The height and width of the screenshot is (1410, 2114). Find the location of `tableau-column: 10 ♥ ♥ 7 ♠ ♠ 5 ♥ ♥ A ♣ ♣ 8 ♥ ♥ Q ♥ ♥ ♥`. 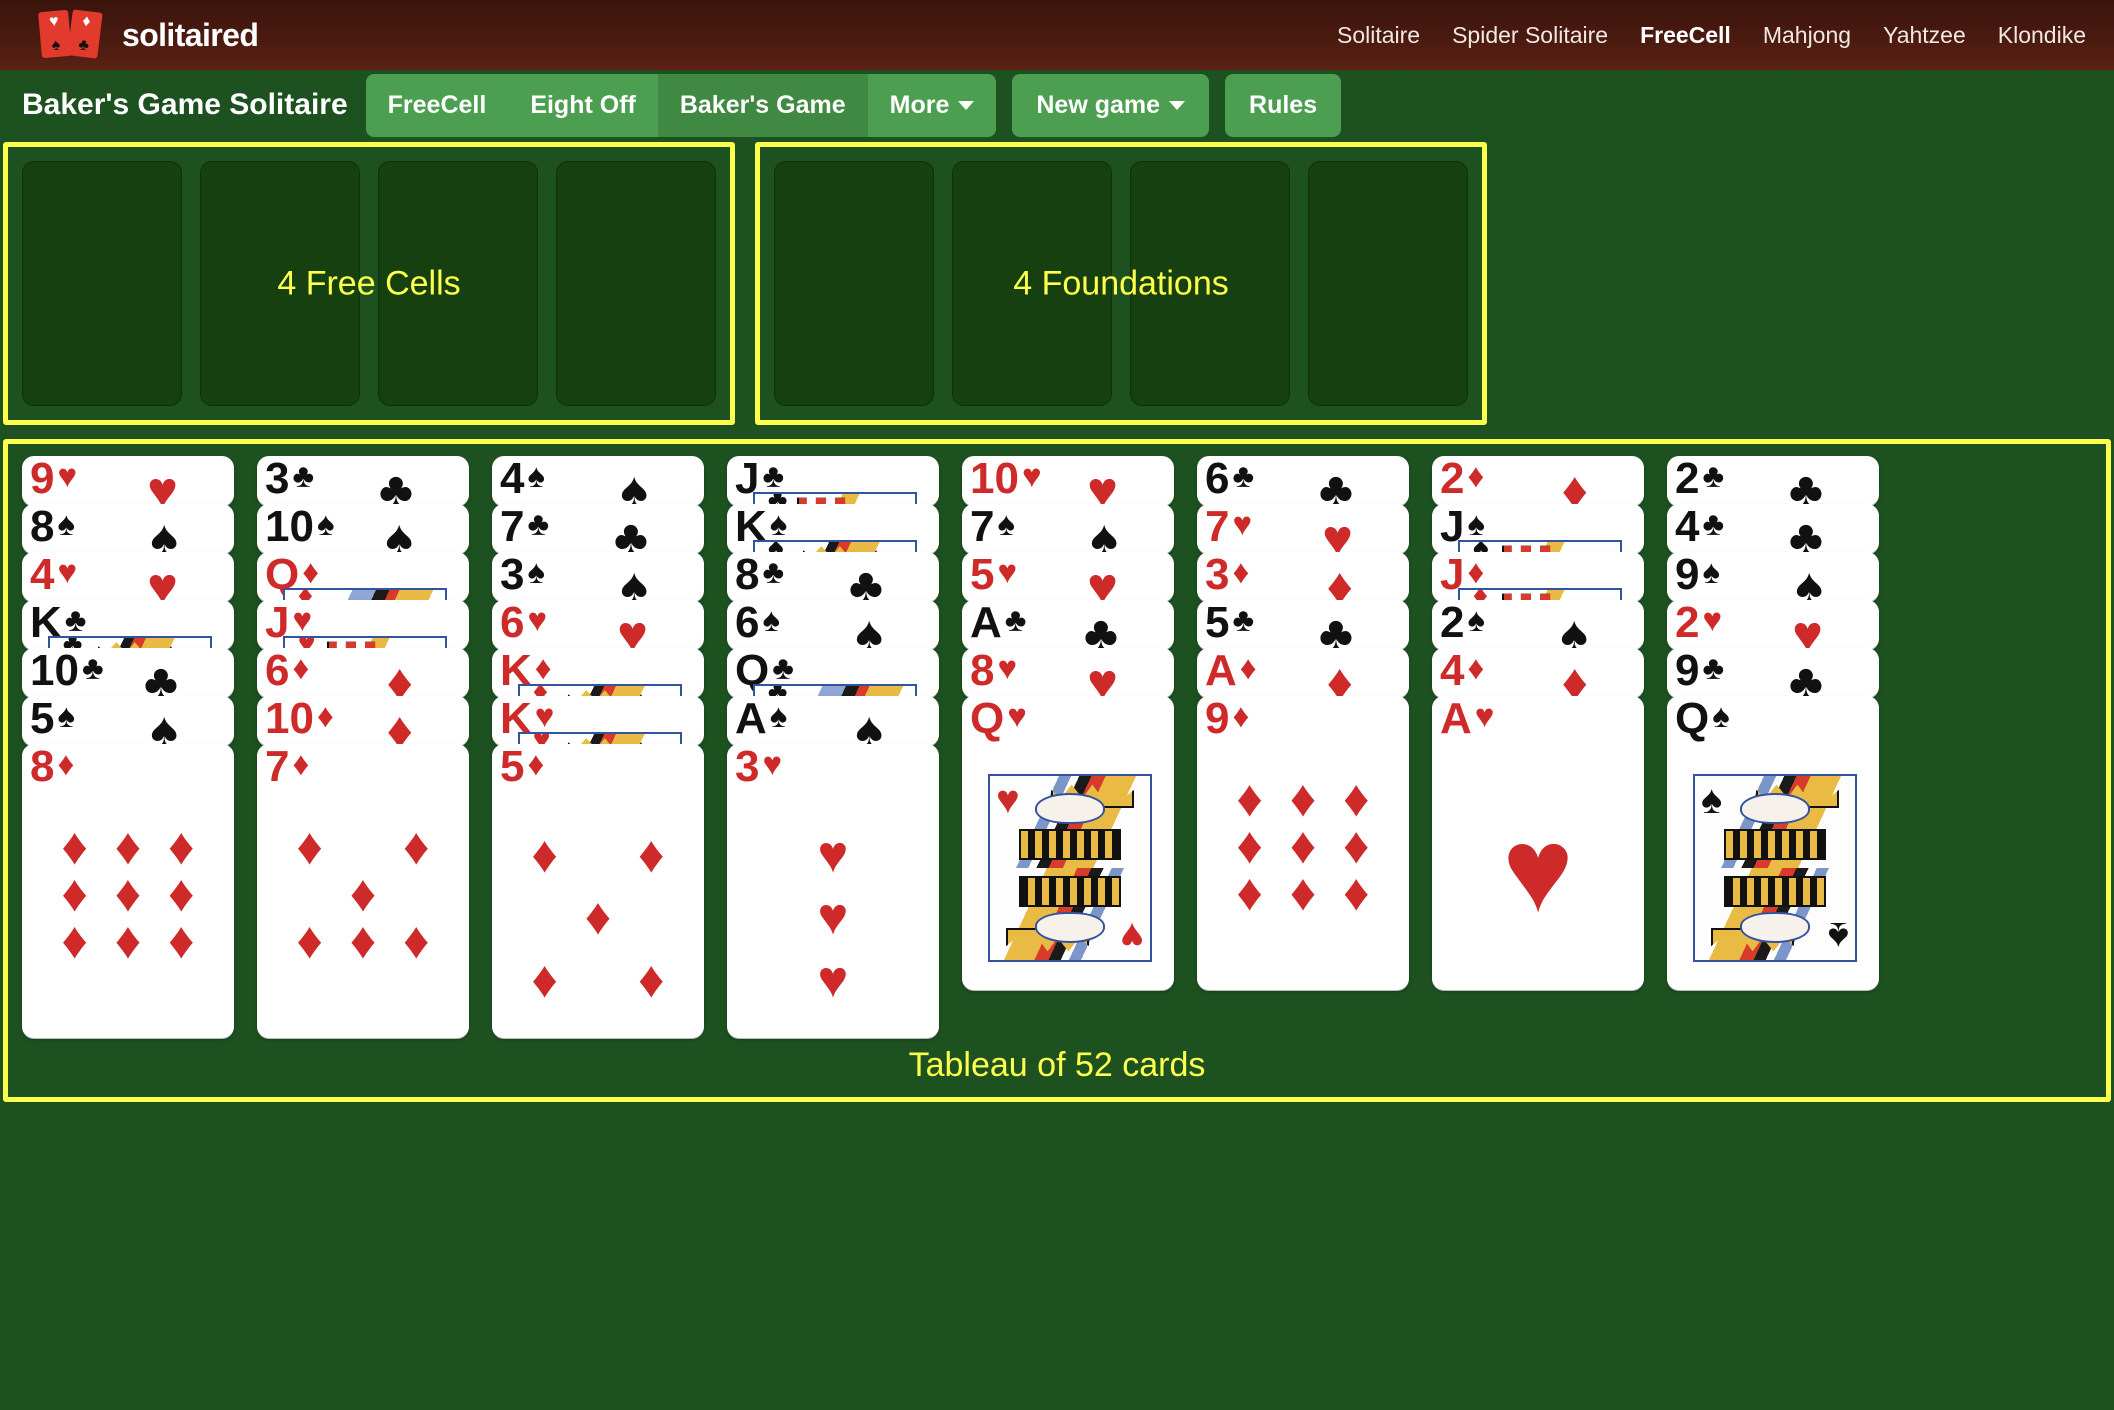

tableau-column: 10 ♥ ♥ 7 ♠ ♠ 5 ♥ ♥ A ♣ ♣ 8 ♥ ♥ Q ♥ ♥ ♥ is located at coordinates (1068, 723).